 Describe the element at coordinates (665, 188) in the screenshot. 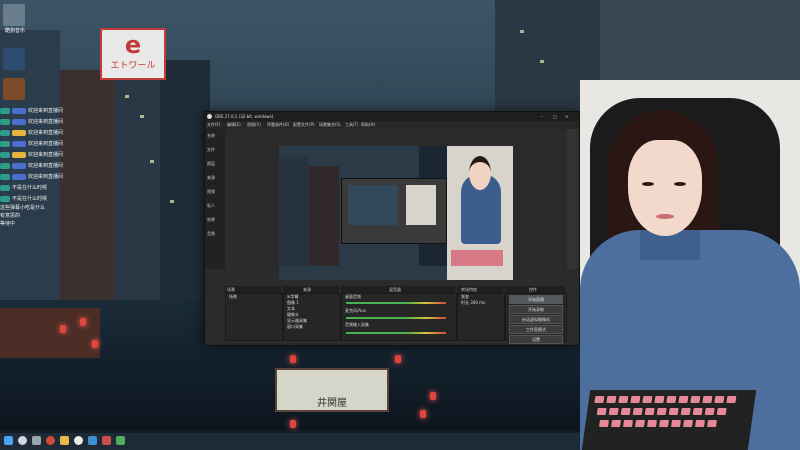

I see `streamer-face` at that location.